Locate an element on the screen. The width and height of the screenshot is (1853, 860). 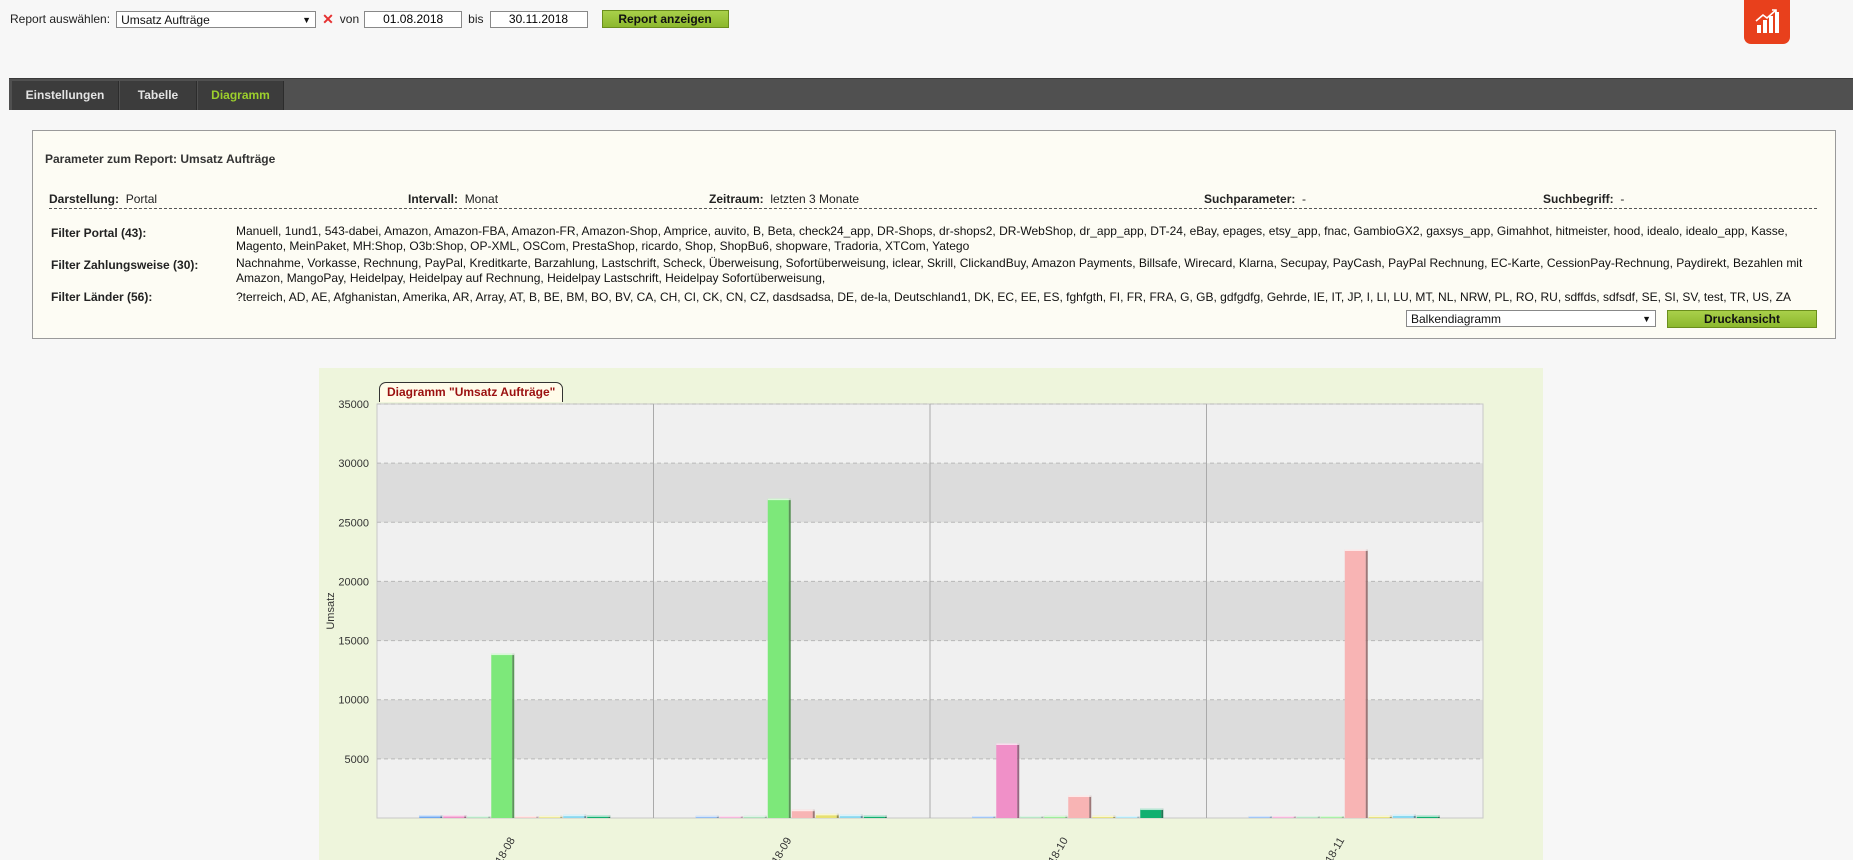
report-select-label: Report auswählen: is located at coordinates (60, 19).